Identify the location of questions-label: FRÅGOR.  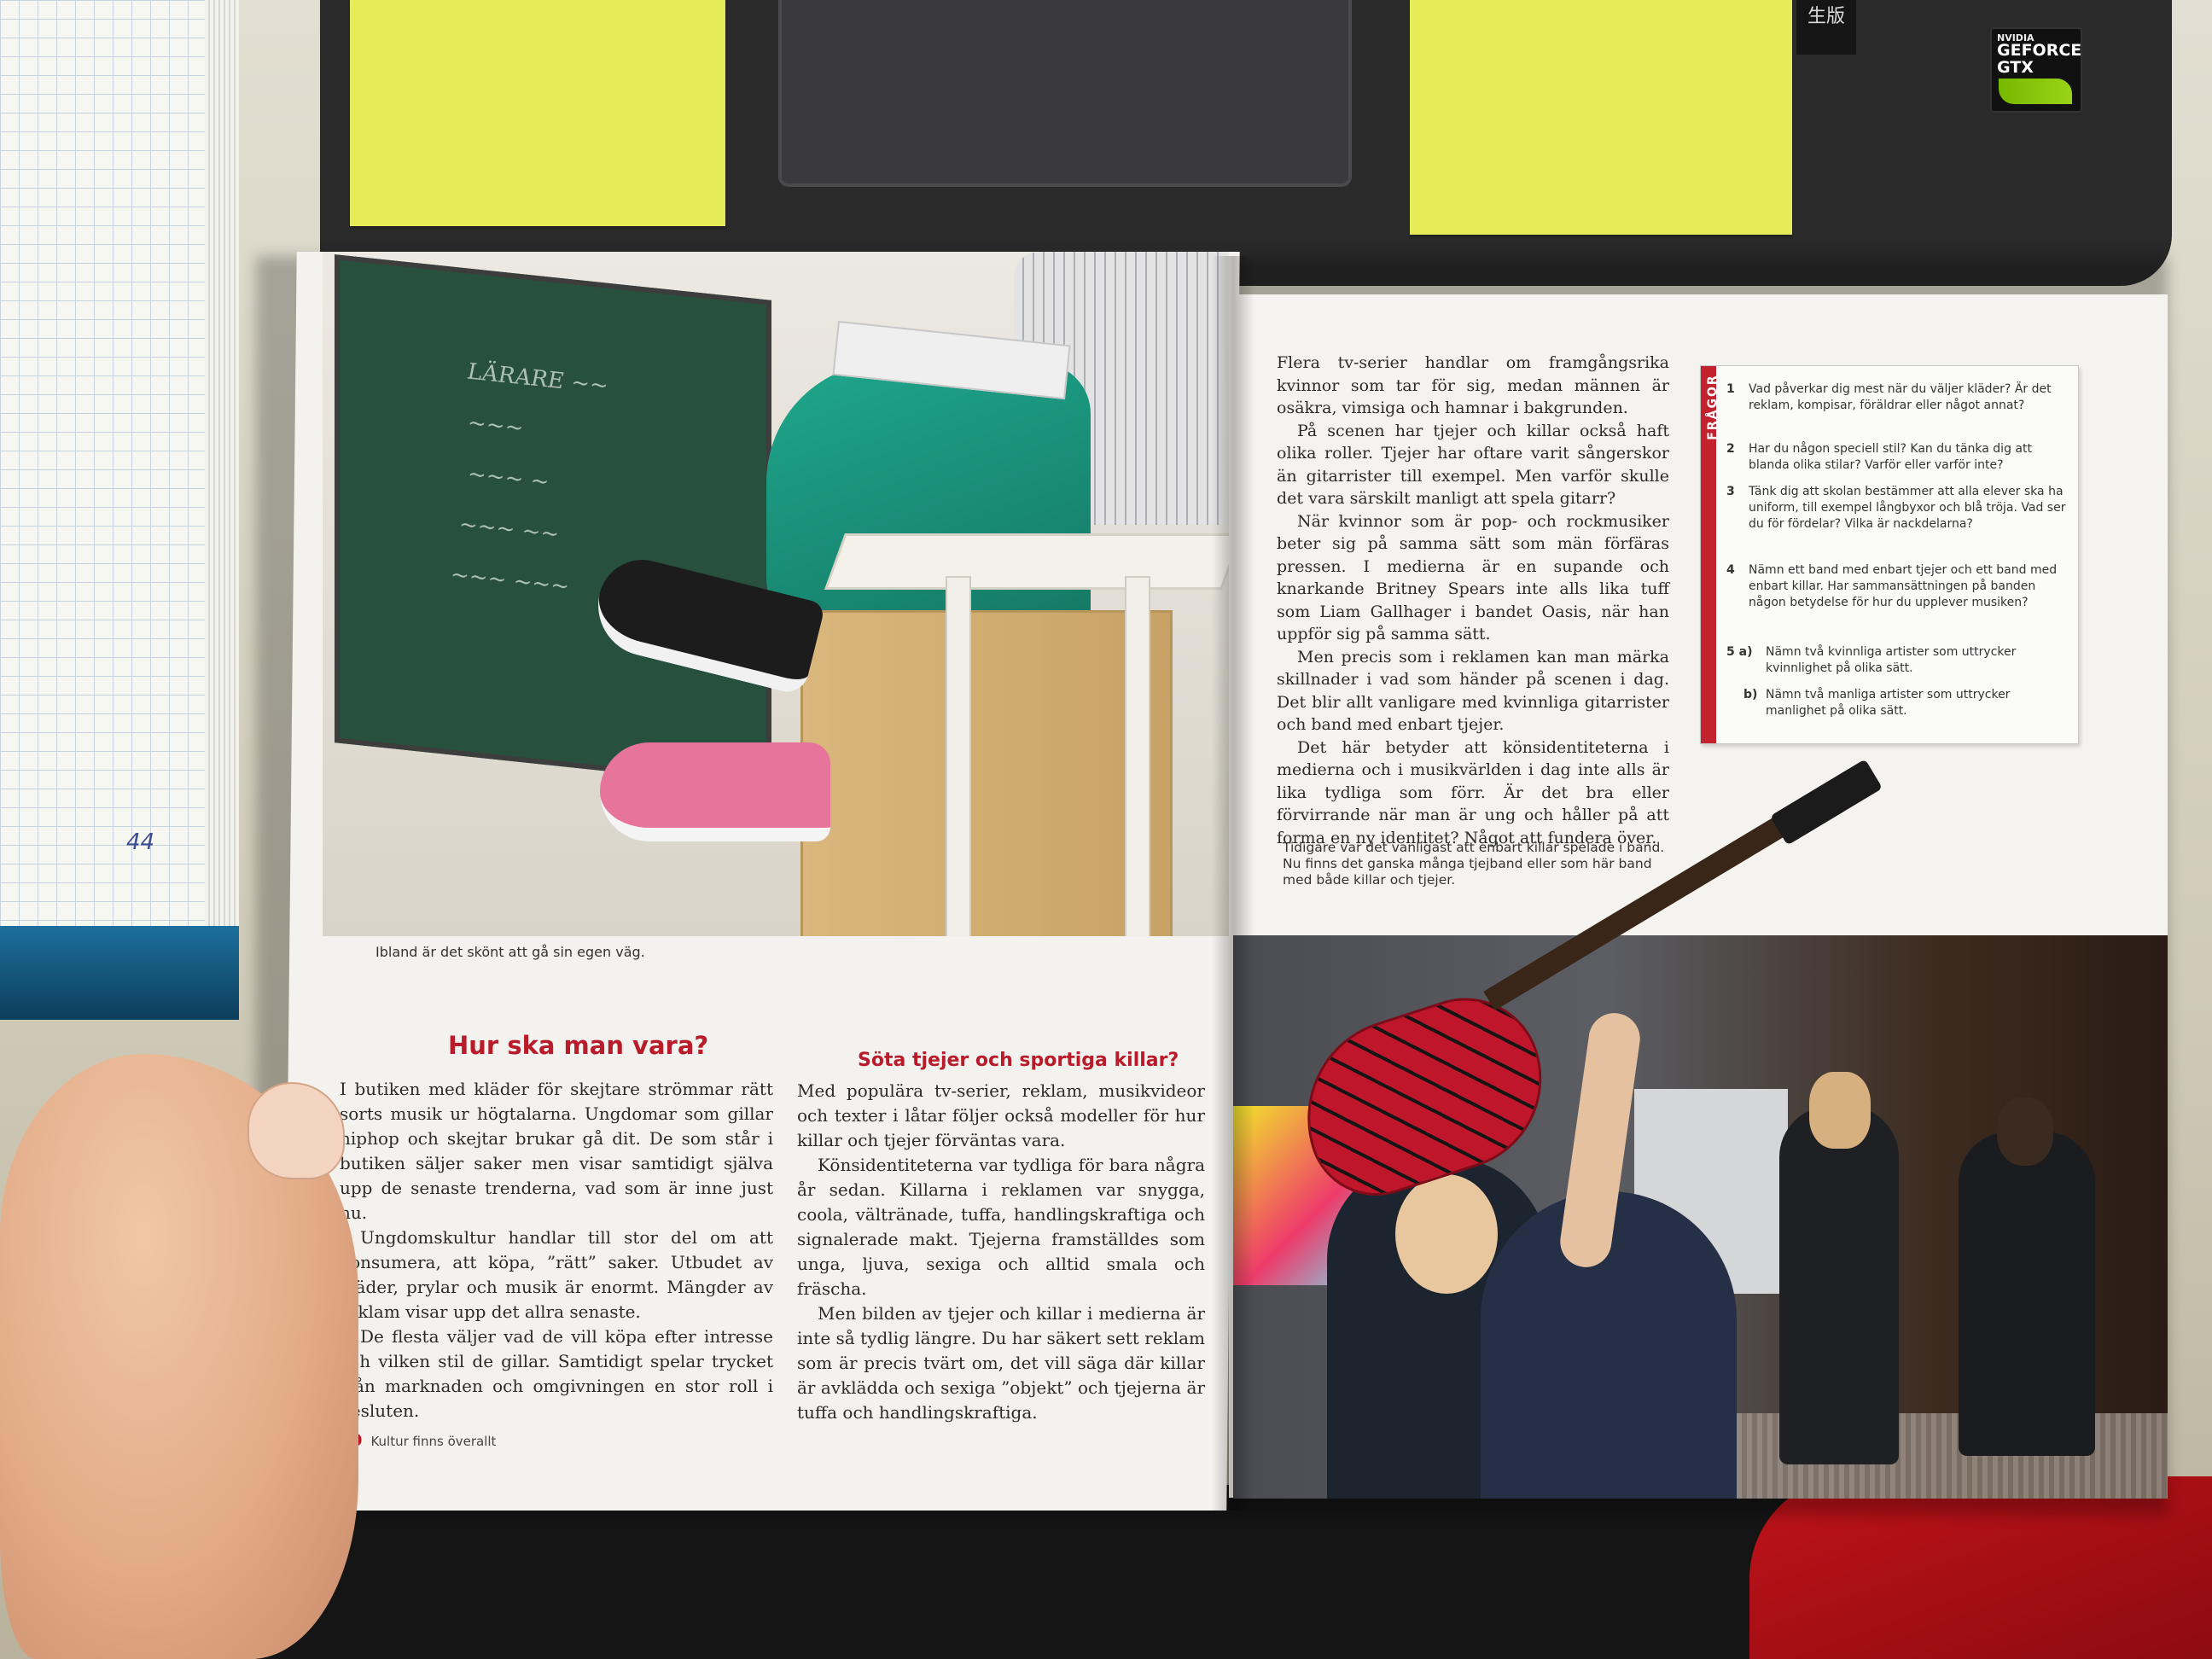
(1713, 407).